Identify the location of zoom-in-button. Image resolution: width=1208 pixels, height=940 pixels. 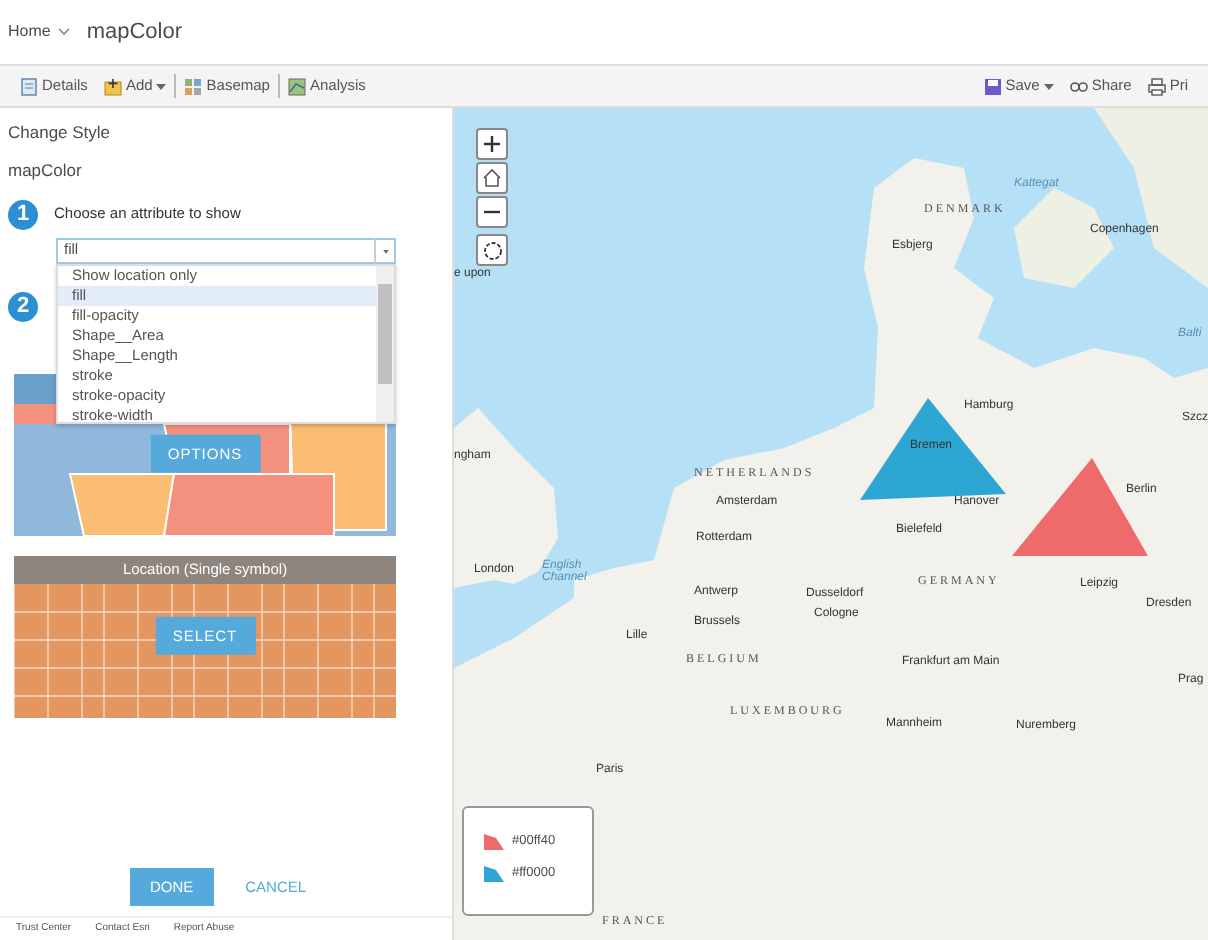
(492, 144).